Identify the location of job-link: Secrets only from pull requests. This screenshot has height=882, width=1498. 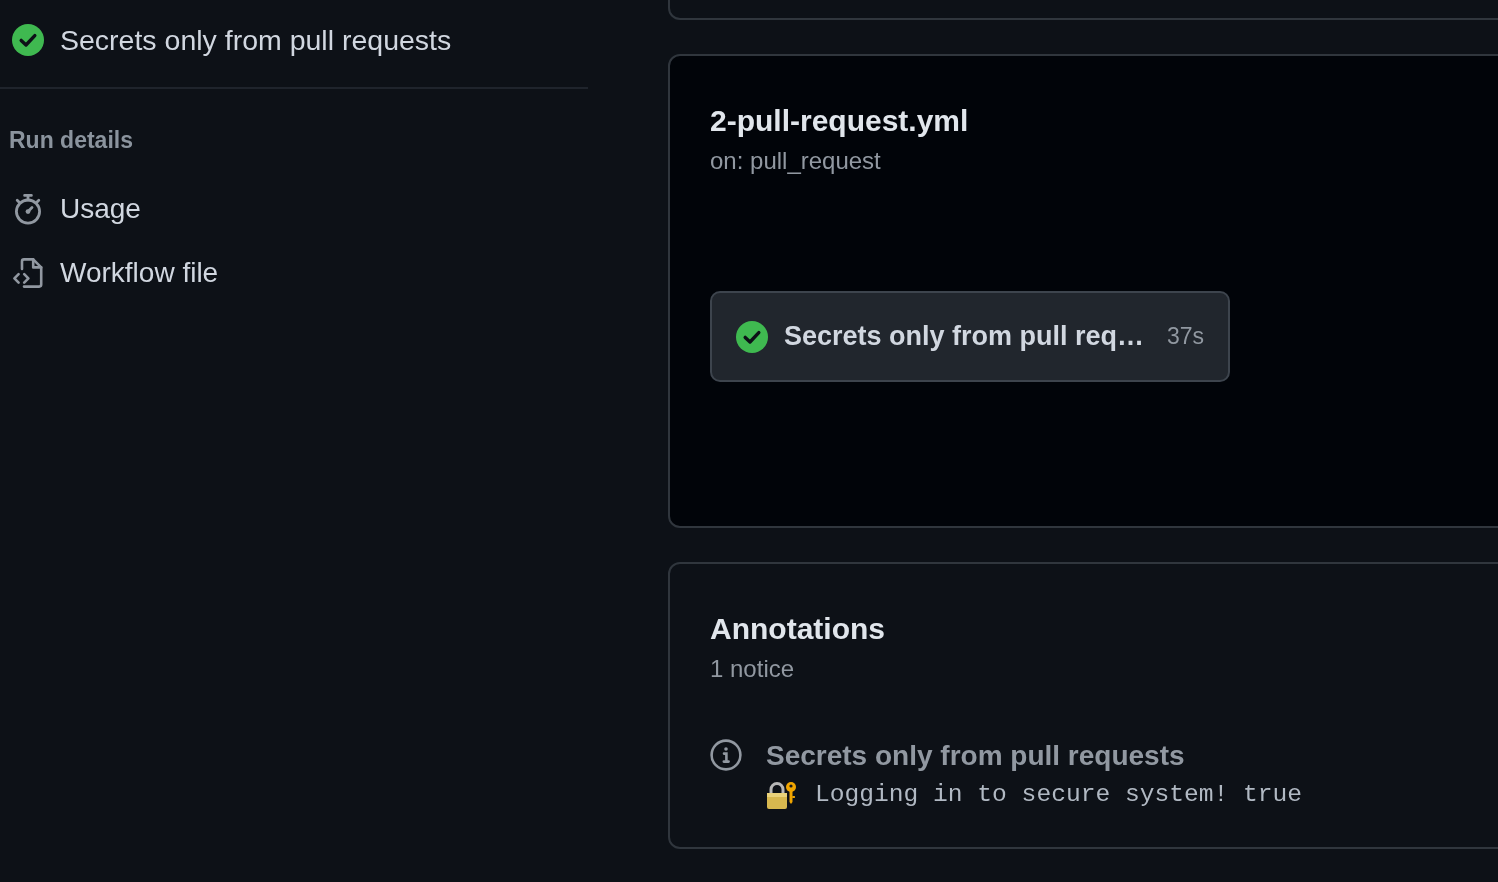
(228, 40).